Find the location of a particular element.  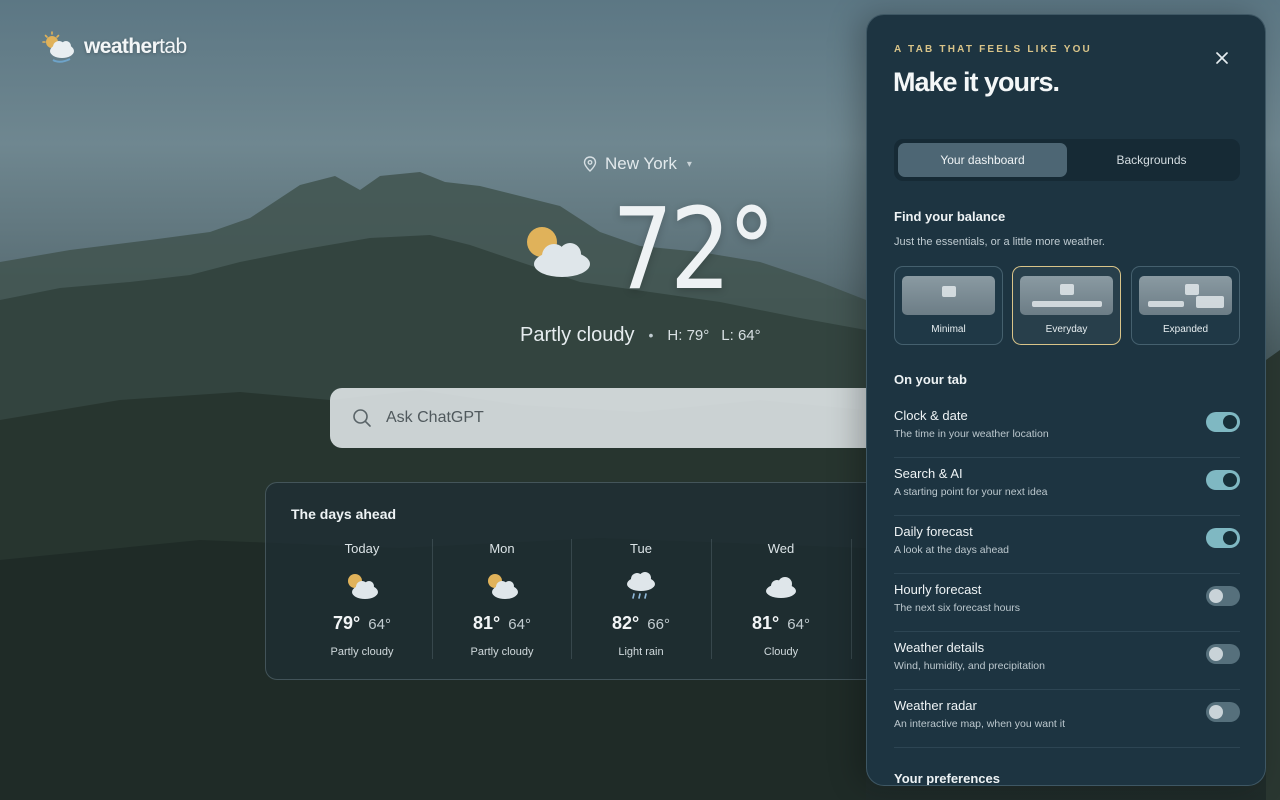

location-selector: New York ▾ is located at coordinates (637, 164).